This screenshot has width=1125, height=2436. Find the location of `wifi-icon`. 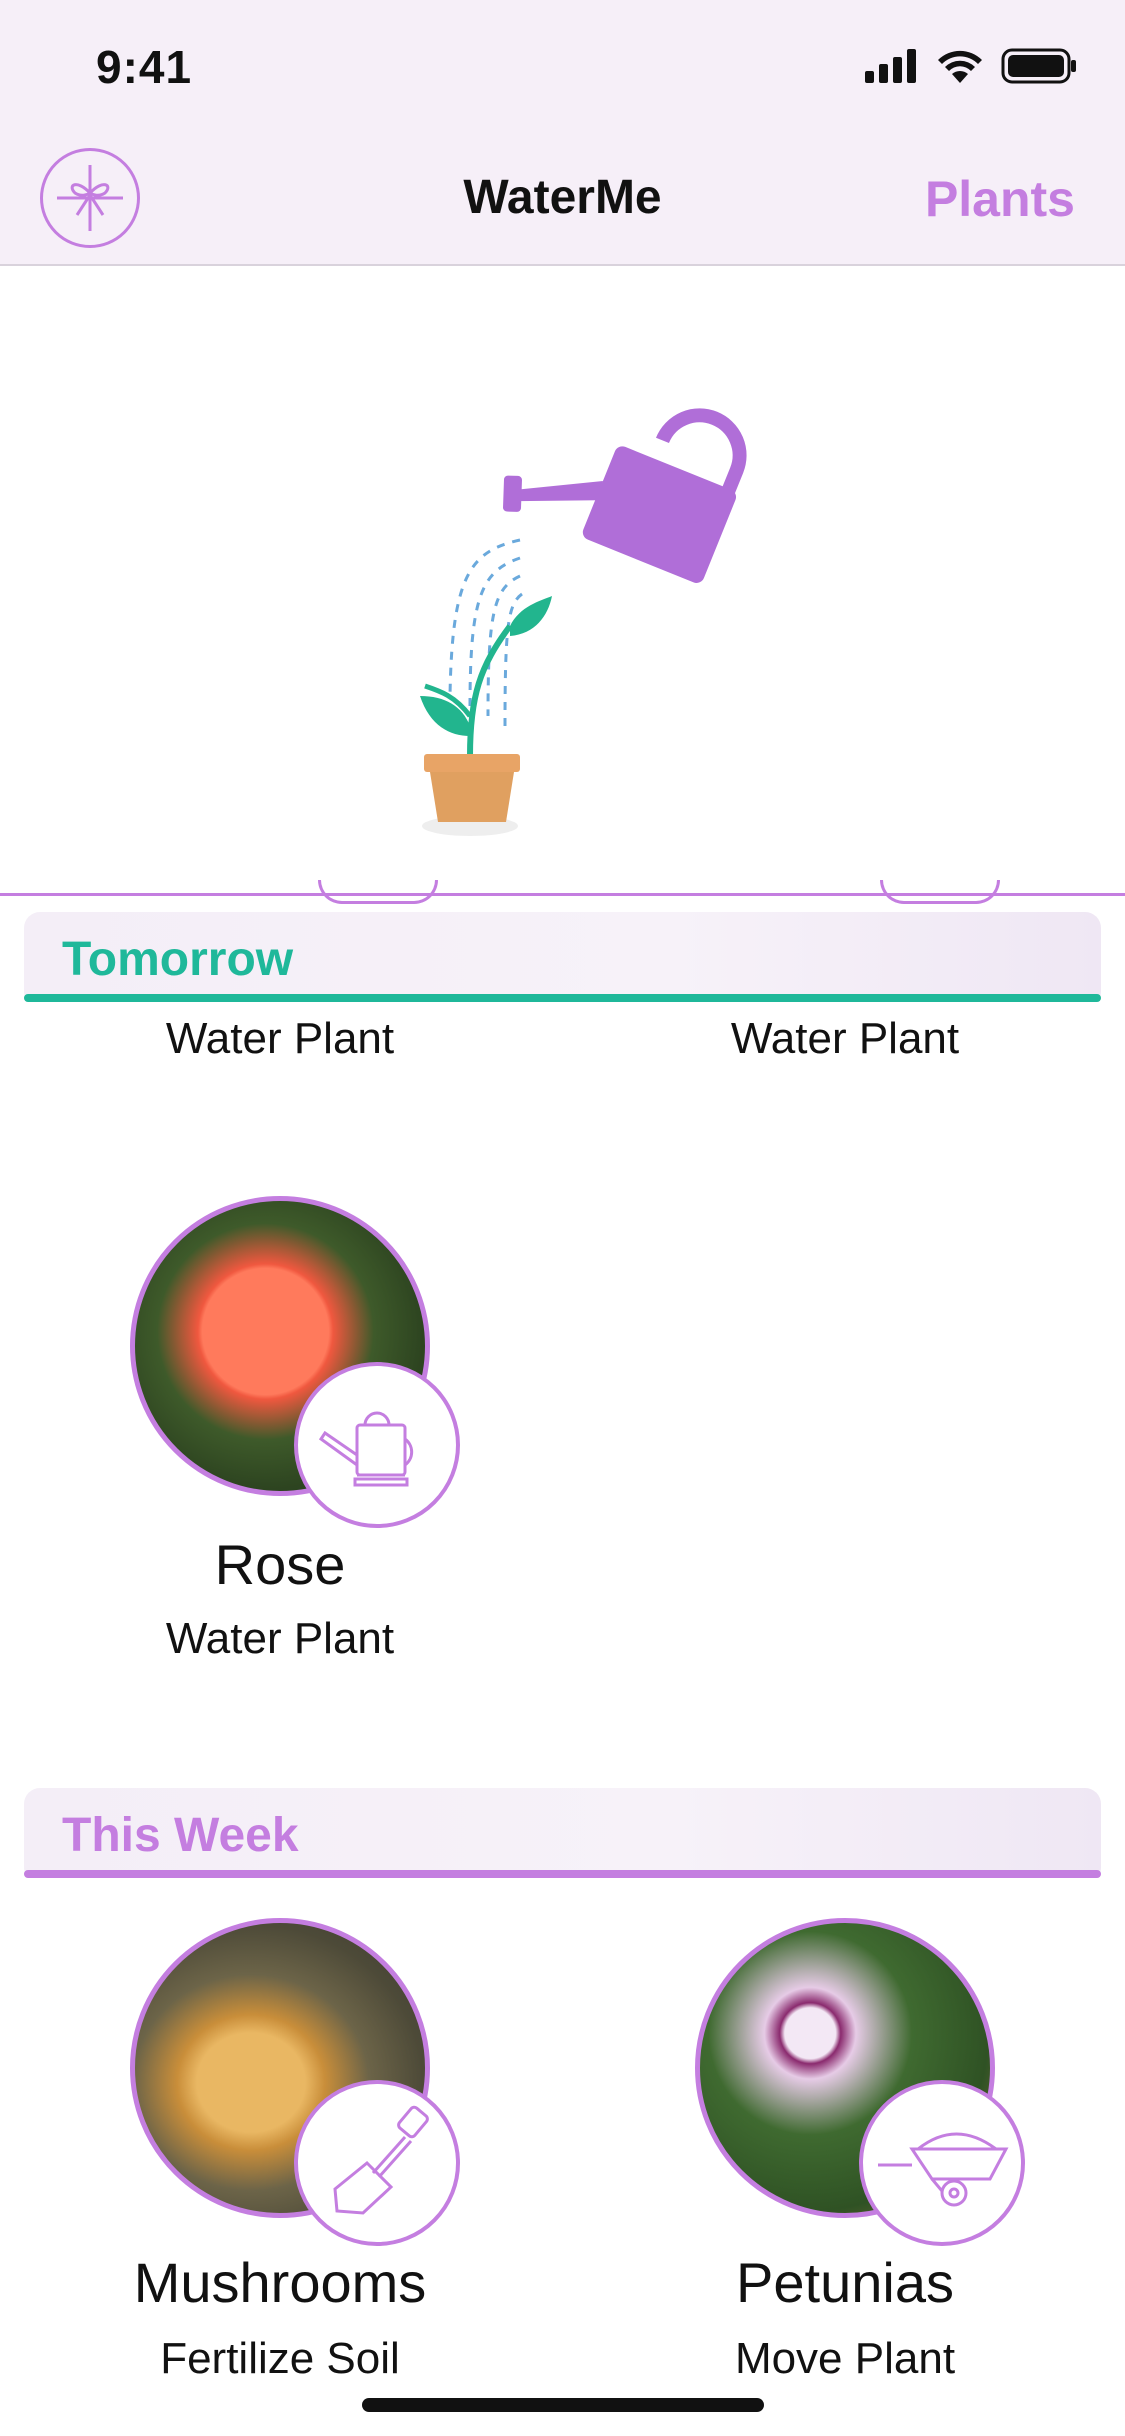

wifi-icon is located at coordinates (960, 66).